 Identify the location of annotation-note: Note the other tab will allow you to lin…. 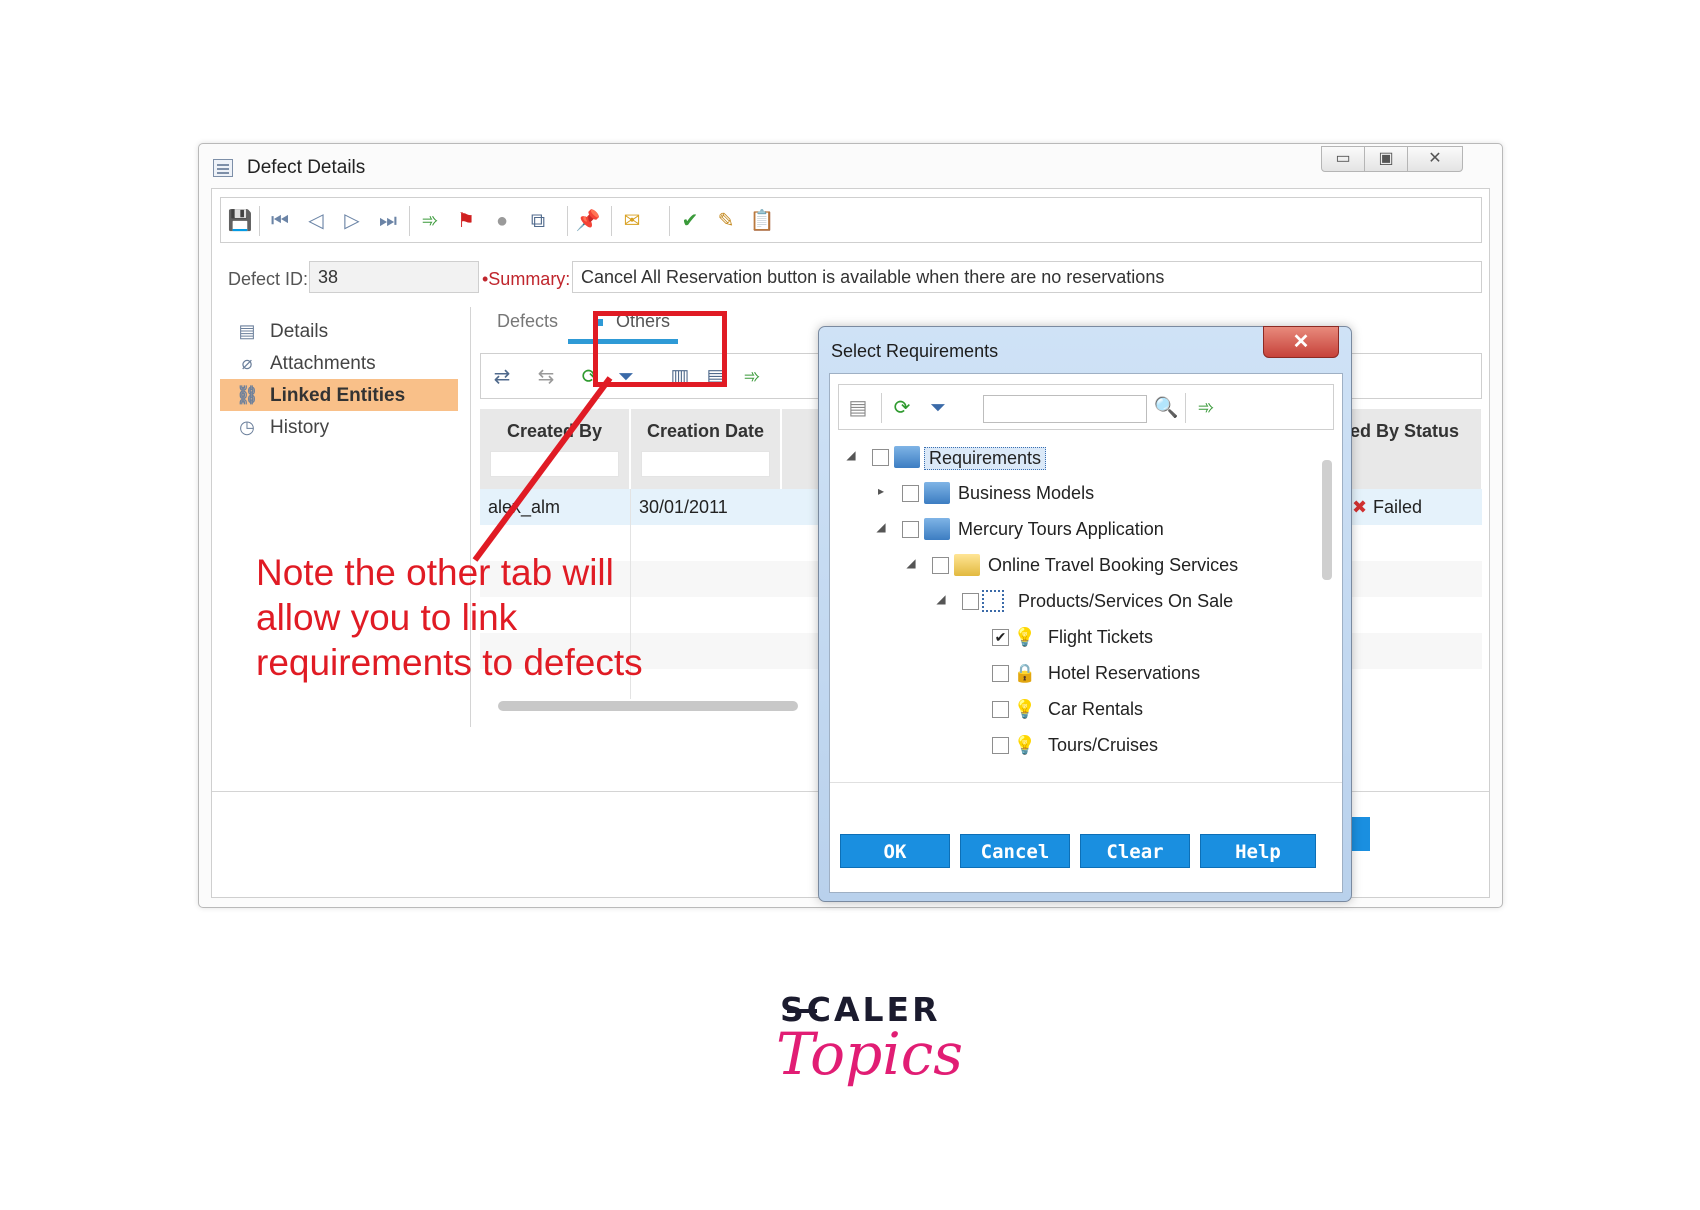
(449, 617).